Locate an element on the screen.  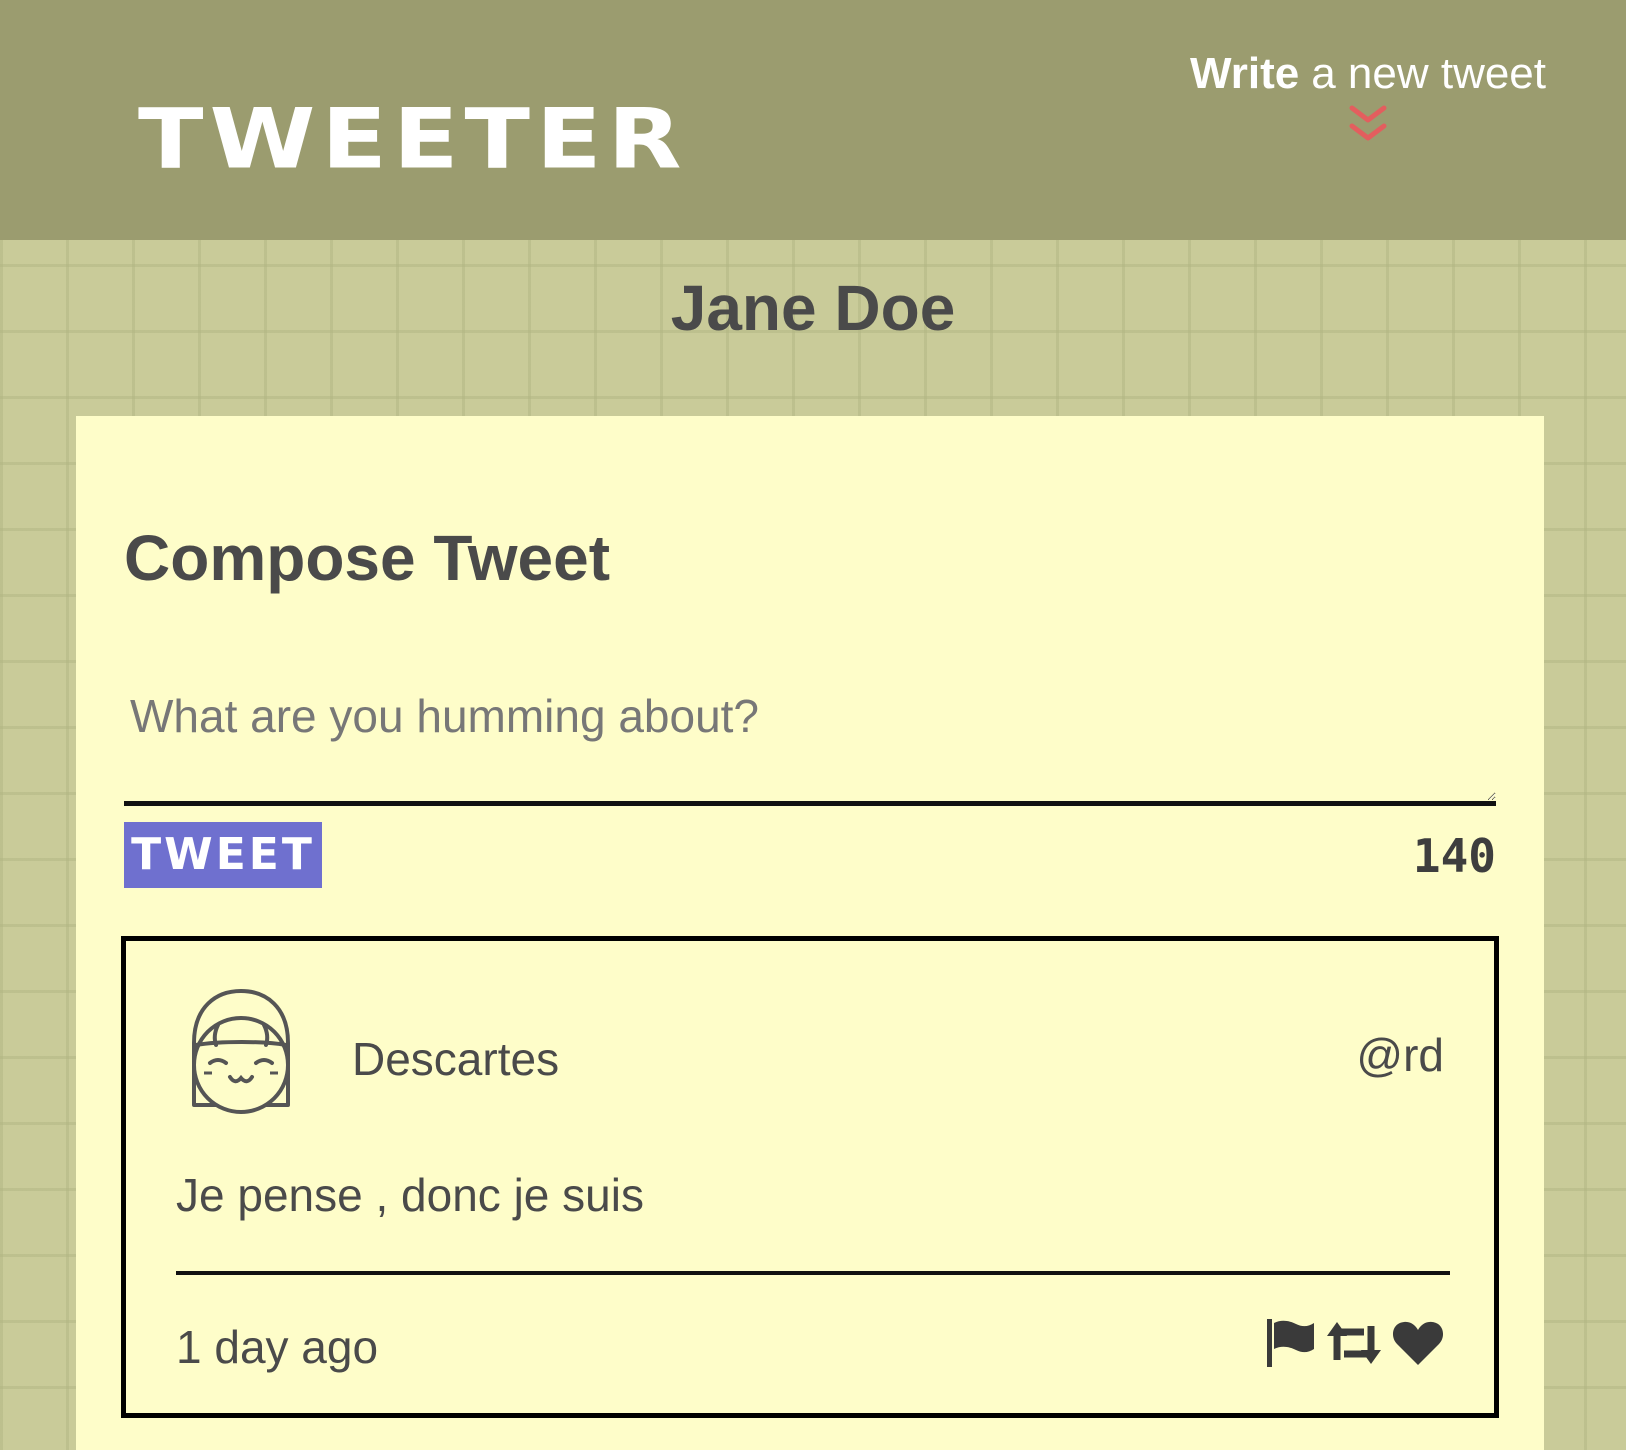
tweet-divider is located at coordinates (813, 1273).